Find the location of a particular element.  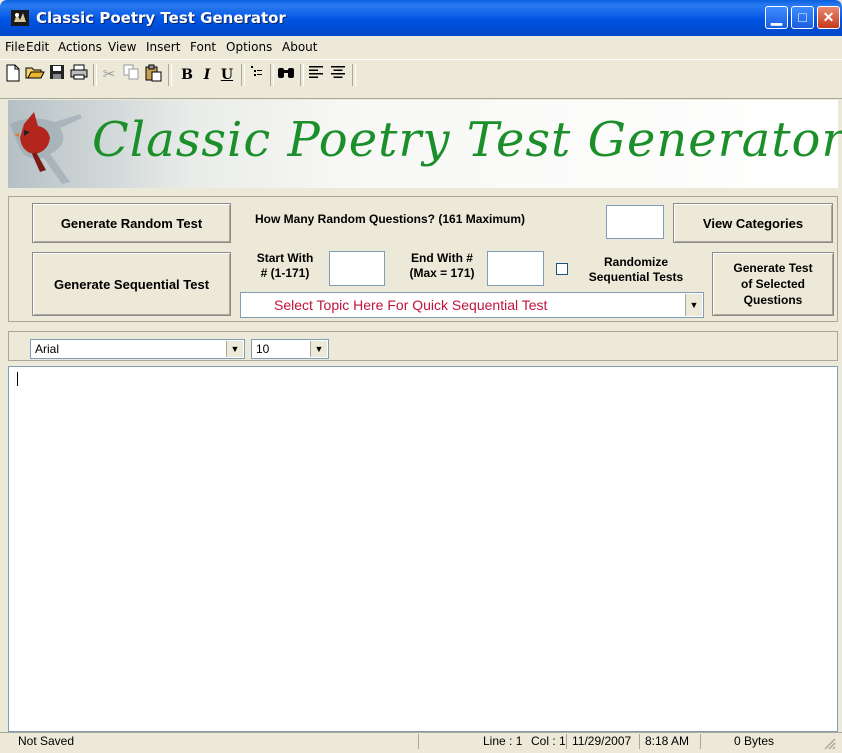

end-with-input is located at coordinates (515, 268).